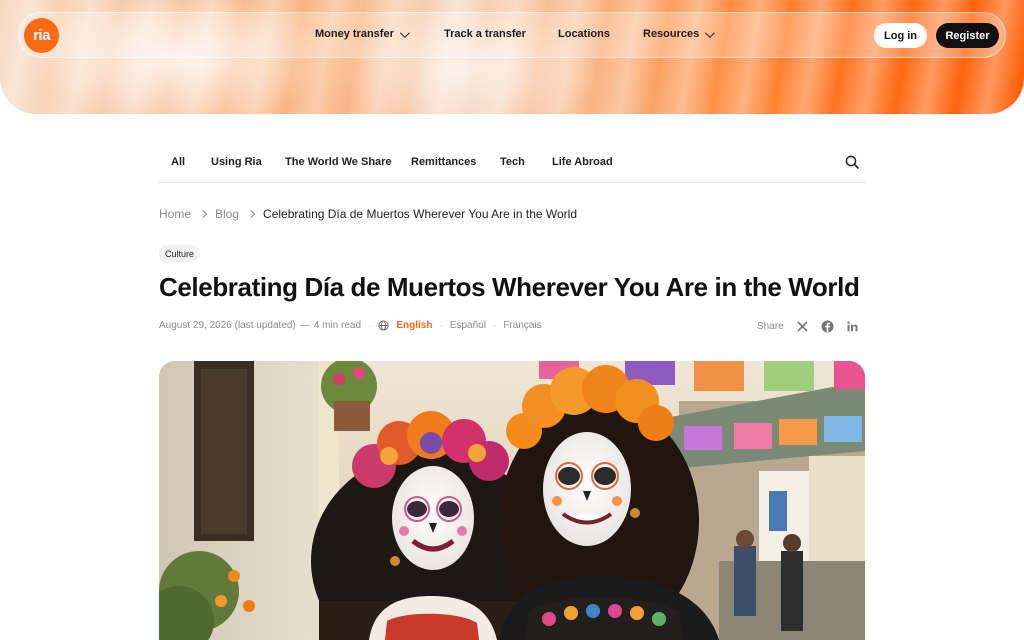 Image resolution: width=1024 pixels, height=640 pixels. I want to click on tab-using-ria: Using Ria, so click(236, 162).